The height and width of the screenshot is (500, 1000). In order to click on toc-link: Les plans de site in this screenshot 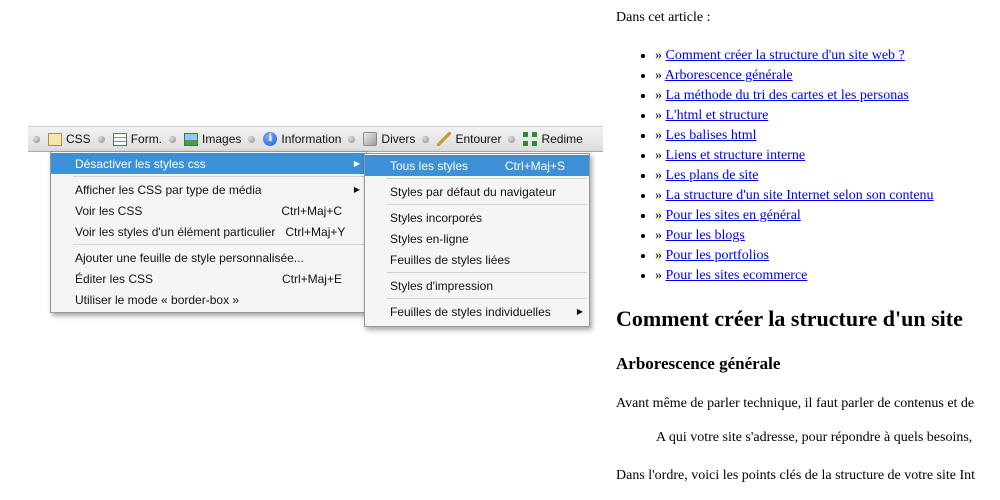, I will do `click(712, 175)`.